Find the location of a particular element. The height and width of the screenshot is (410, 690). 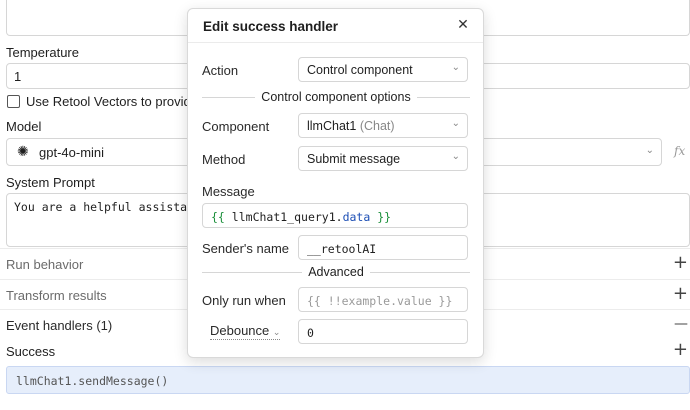

method-label: Method is located at coordinates (224, 159).